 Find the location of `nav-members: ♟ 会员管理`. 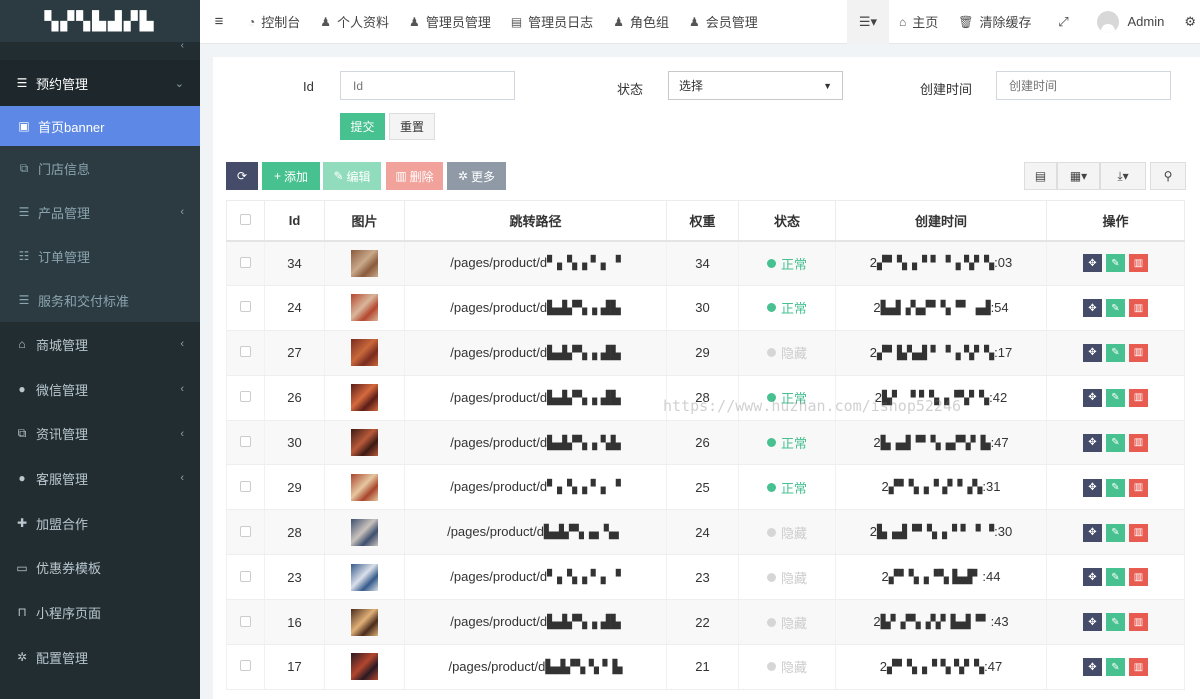

nav-members: ♟ 会员管理 is located at coordinates (723, 22).